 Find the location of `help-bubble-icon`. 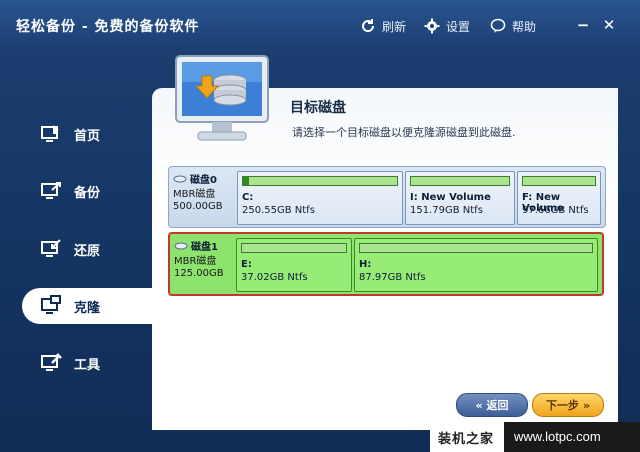

help-bubble-icon is located at coordinates (498, 25).